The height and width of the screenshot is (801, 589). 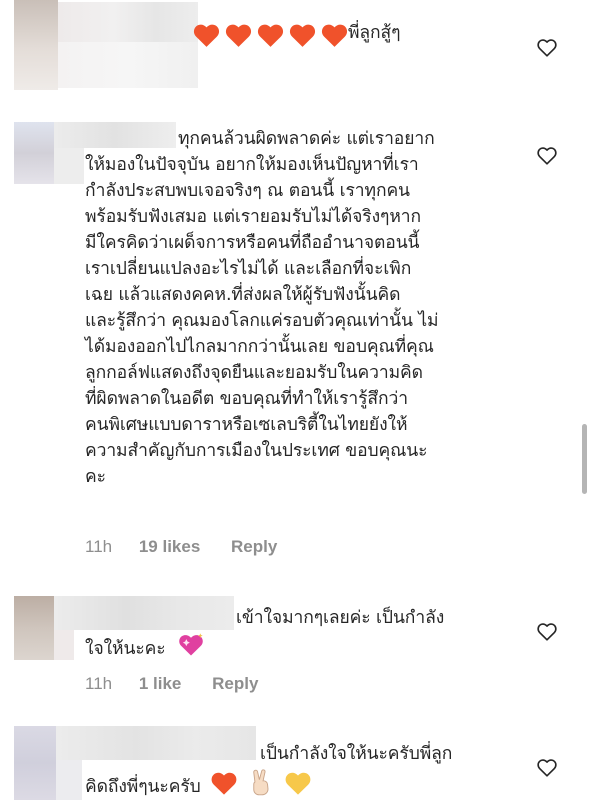 What do you see at coordinates (125, 649) in the screenshot?
I see `comment-text: ใจให้นะคะ` at bounding box center [125, 649].